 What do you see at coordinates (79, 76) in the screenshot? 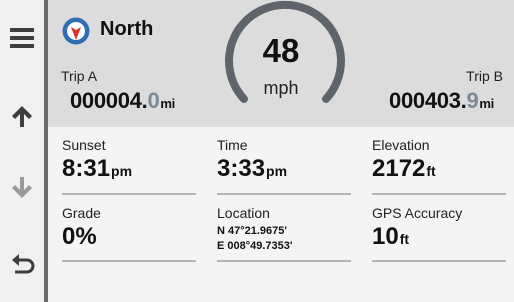
I see `trip-a-label: Trip A` at bounding box center [79, 76].